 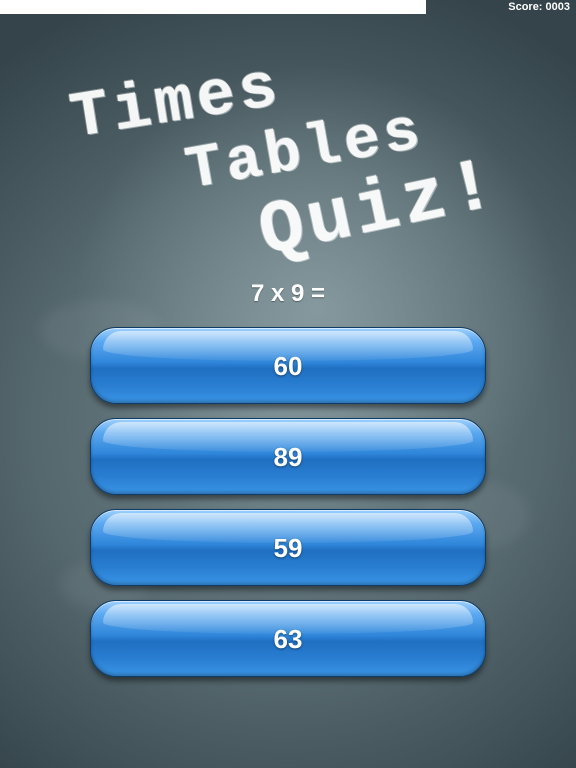 What do you see at coordinates (305, 152) in the screenshot?
I see `title-line-tables: Tables` at bounding box center [305, 152].